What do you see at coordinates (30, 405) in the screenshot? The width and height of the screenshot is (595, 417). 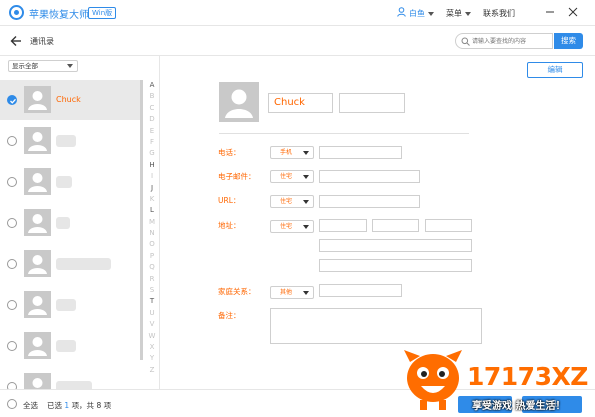 I see `select-all-label: 全选` at bounding box center [30, 405].